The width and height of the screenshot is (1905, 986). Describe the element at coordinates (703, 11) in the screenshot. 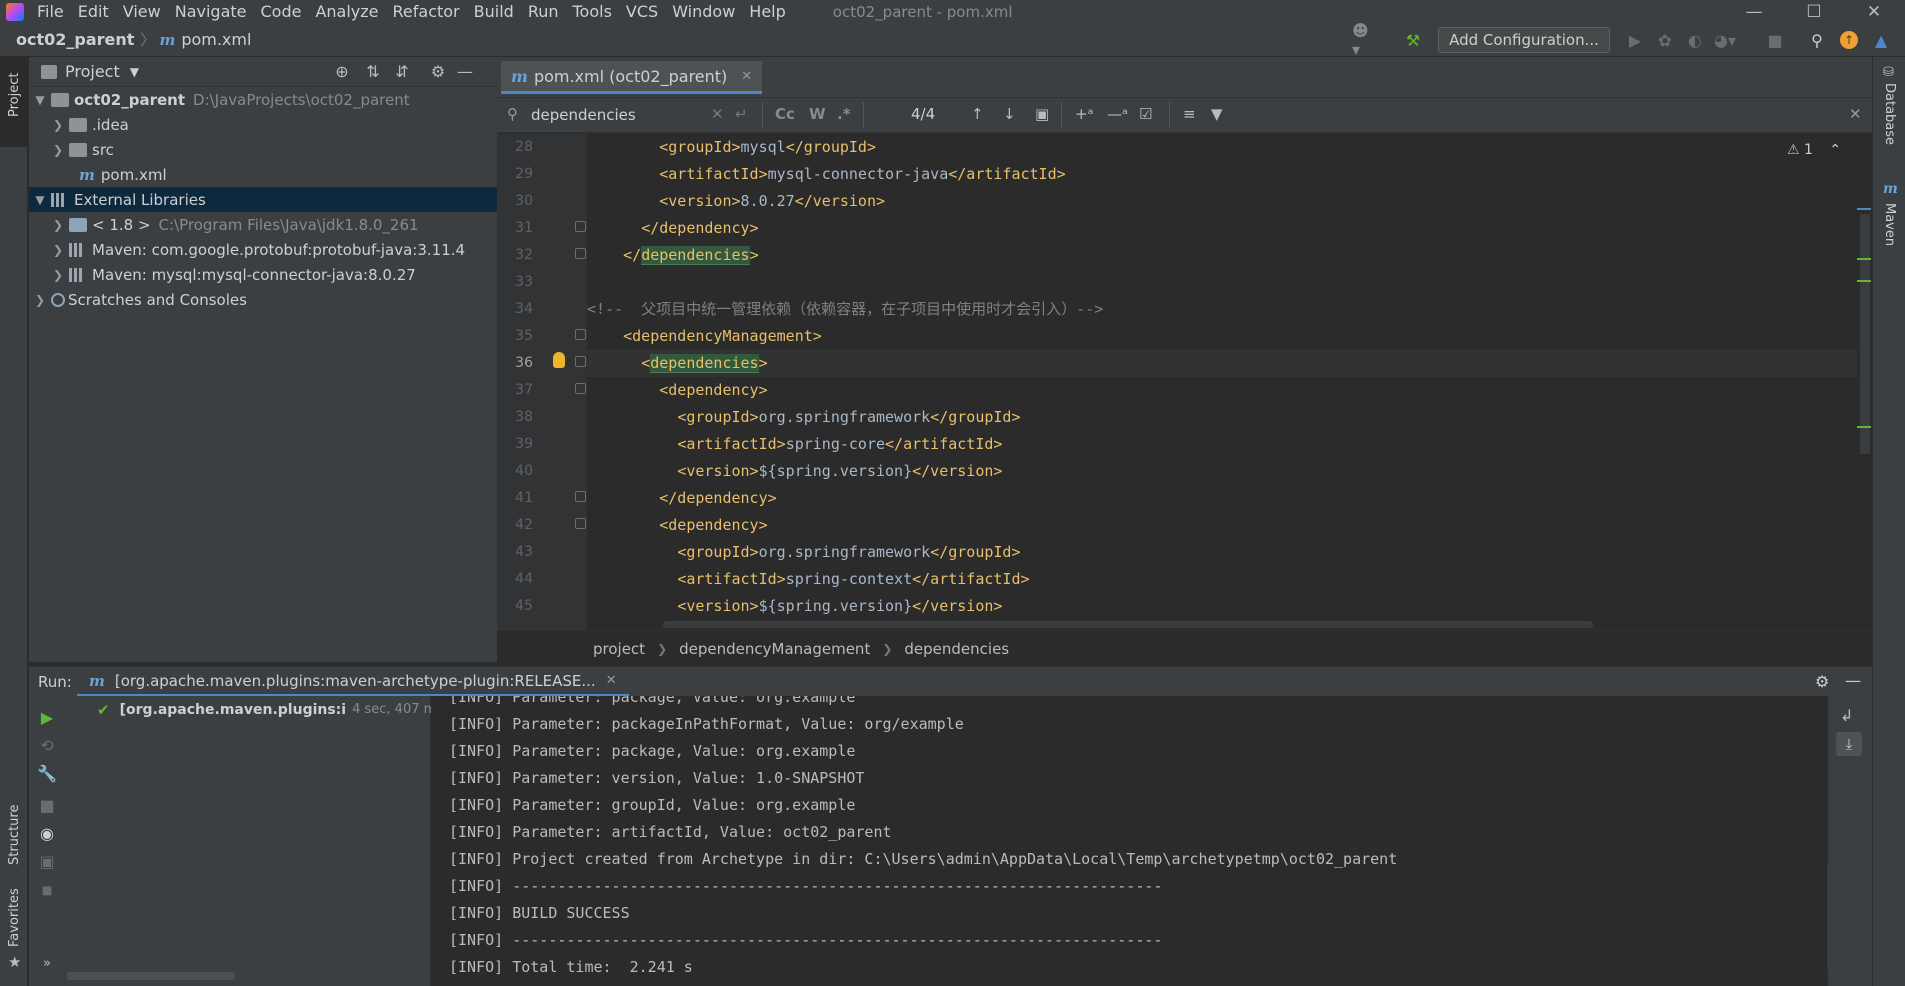

I see `menu-window: Window` at that location.